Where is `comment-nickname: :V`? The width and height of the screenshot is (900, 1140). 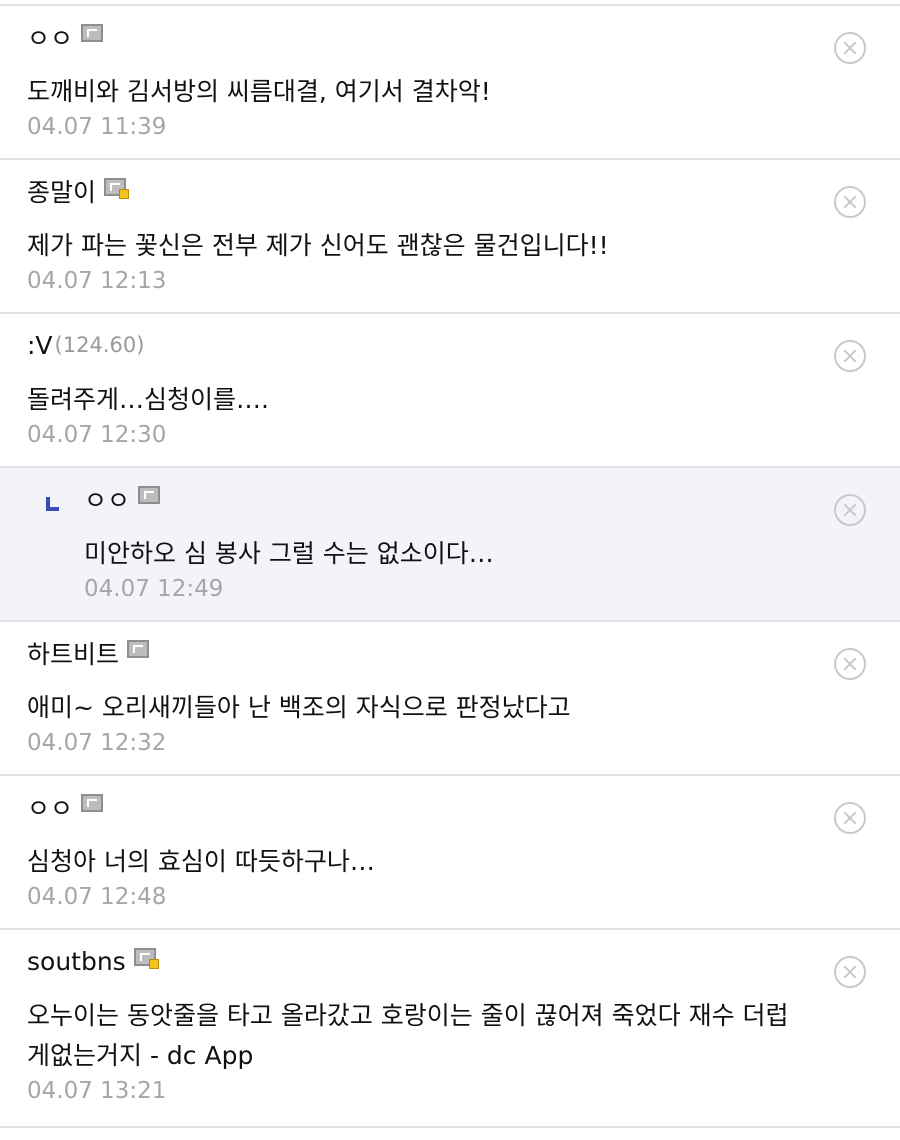 comment-nickname: :V is located at coordinates (40, 345).